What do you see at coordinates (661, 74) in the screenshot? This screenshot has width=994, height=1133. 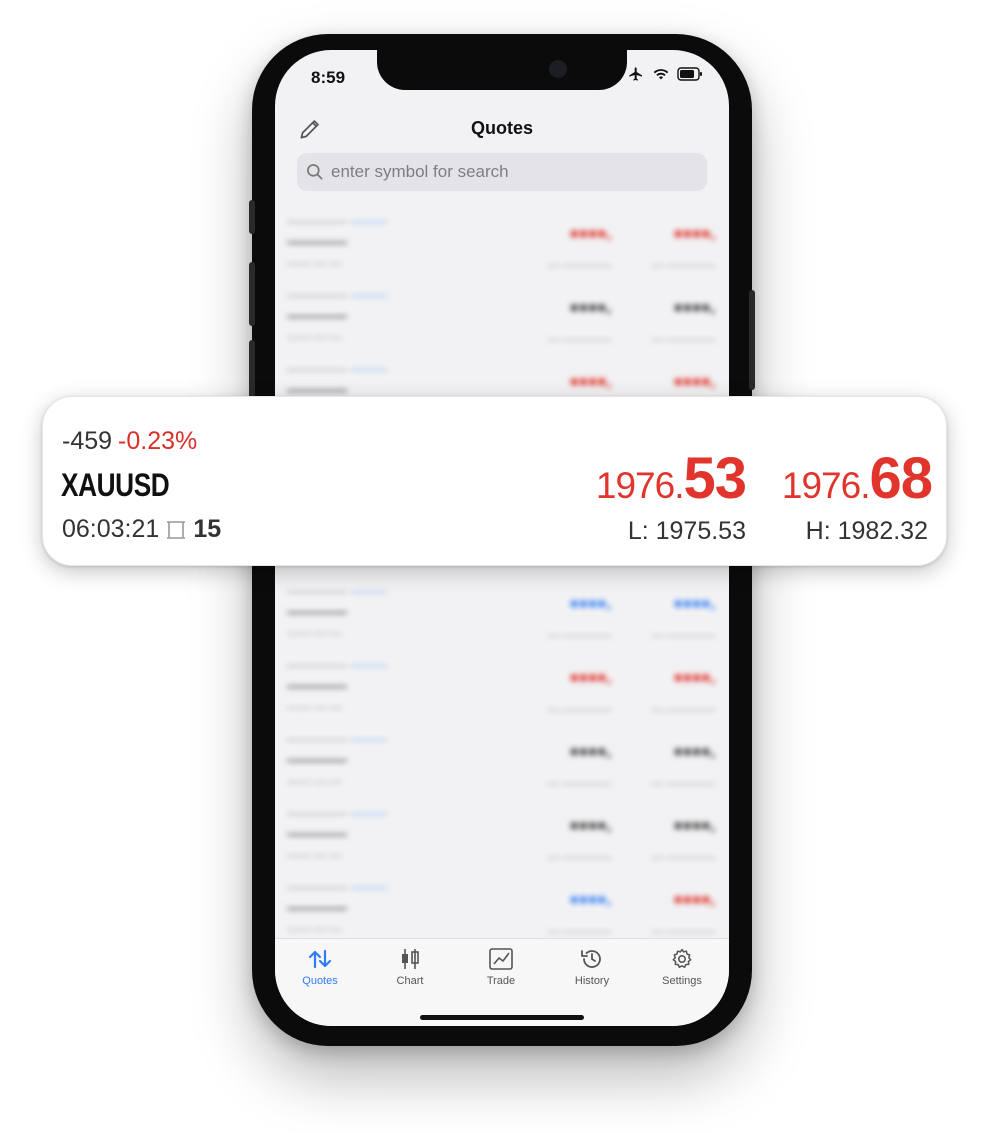 I see `wifi-icon` at bounding box center [661, 74].